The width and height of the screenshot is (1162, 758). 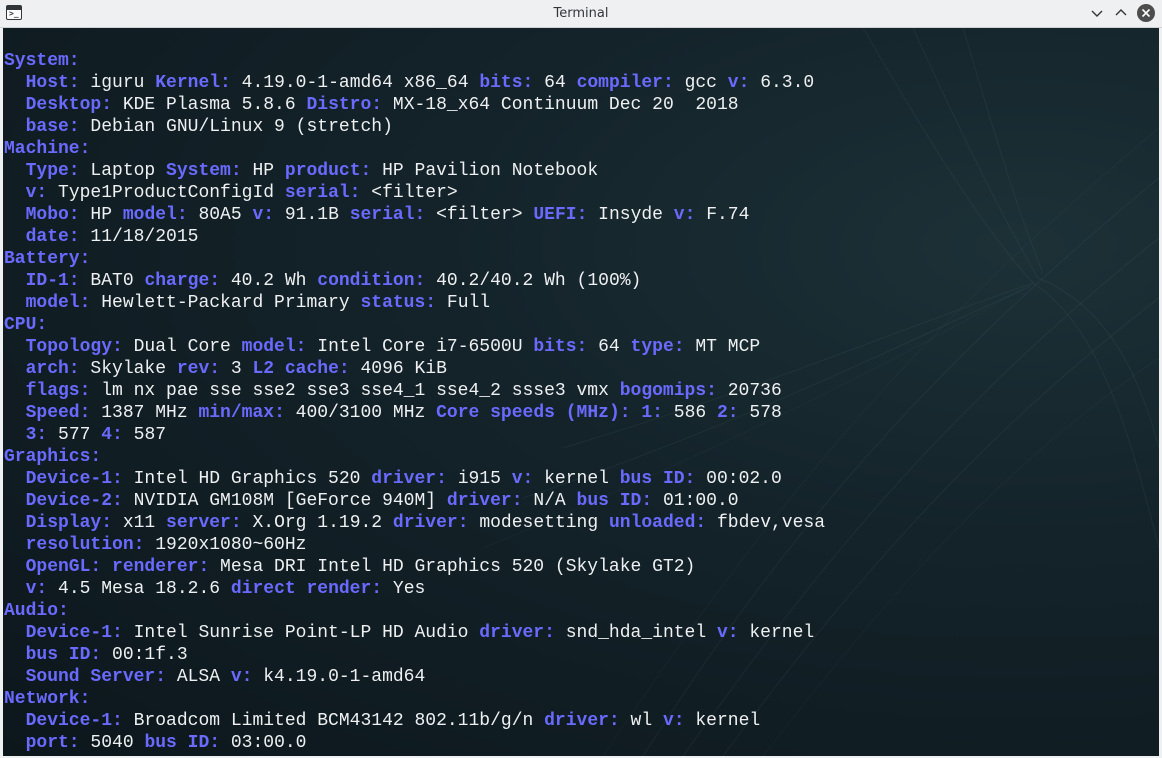 What do you see at coordinates (42, 743) in the screenshot?
I see `field-label: port:` at bounding box center [42, 743].